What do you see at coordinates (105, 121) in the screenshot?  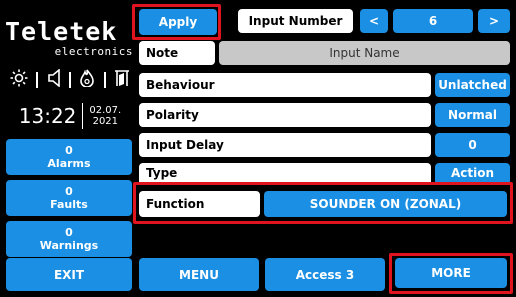 I see `clock-date-year: 2021` at bounding box center [105, 121].